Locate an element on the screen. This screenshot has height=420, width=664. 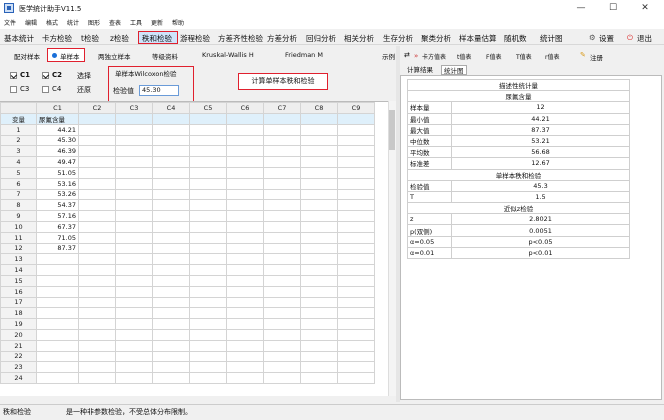
row-number: 17 is located at coordinates (18, 302).